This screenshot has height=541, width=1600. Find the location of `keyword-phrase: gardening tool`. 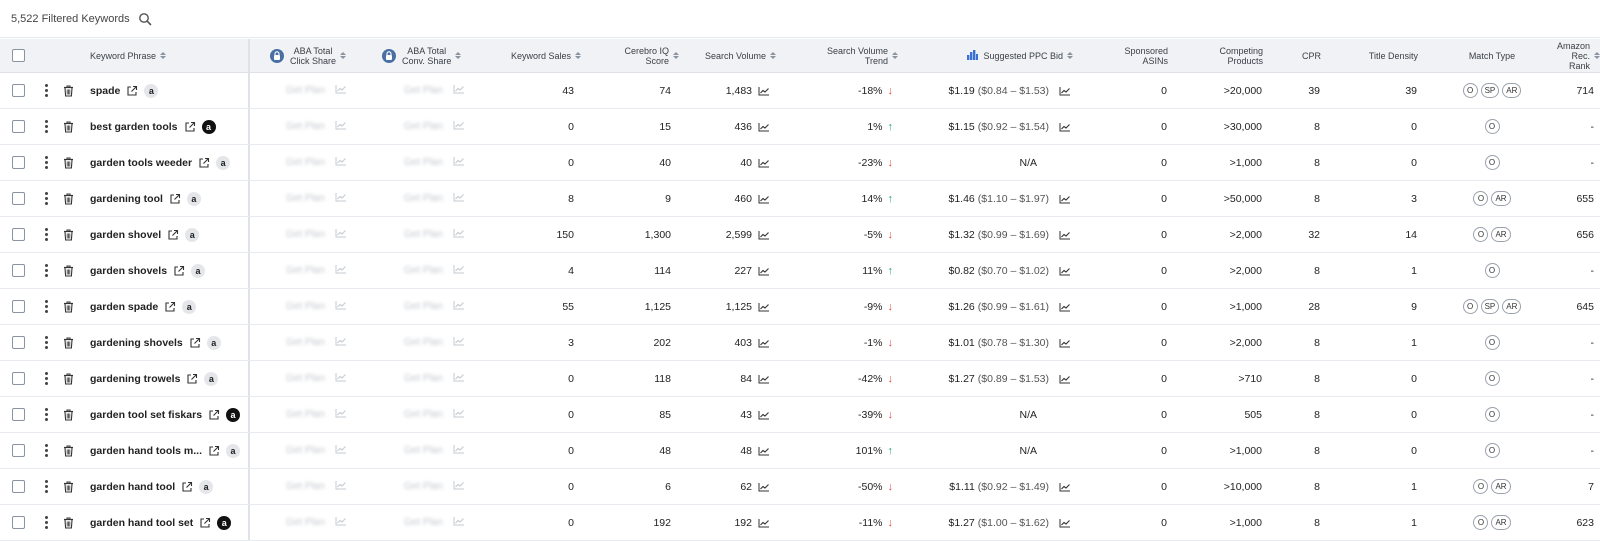

keyword-phrase: gardening tool is located at coordinates (126, 199).